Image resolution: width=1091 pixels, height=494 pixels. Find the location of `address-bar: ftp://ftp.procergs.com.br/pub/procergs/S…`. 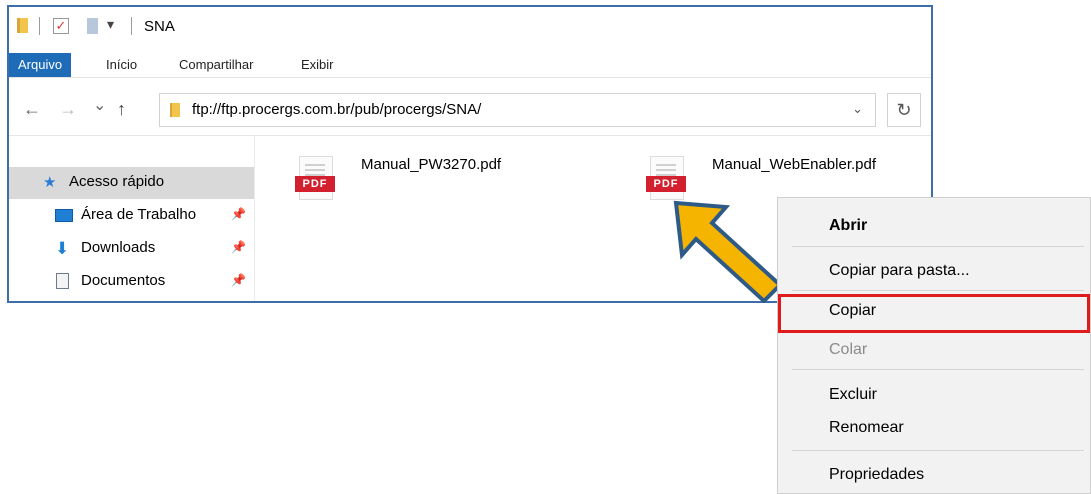

address-bar: ftp://ftp.procergs.com.br/pub/procergs/S… is located at coordinates (517, 110).